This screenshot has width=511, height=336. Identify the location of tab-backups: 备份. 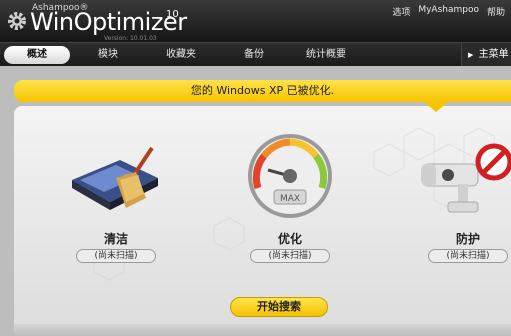
(254, 55).